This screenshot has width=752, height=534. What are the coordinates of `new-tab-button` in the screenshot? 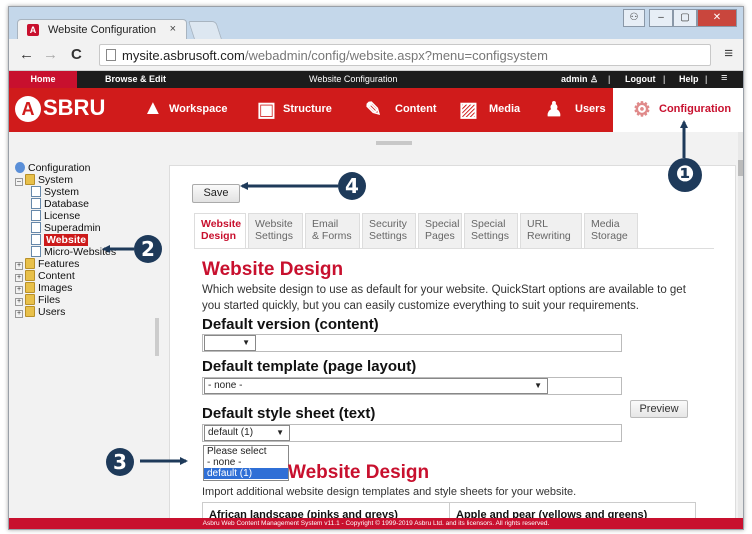 It's located at (205, 30).